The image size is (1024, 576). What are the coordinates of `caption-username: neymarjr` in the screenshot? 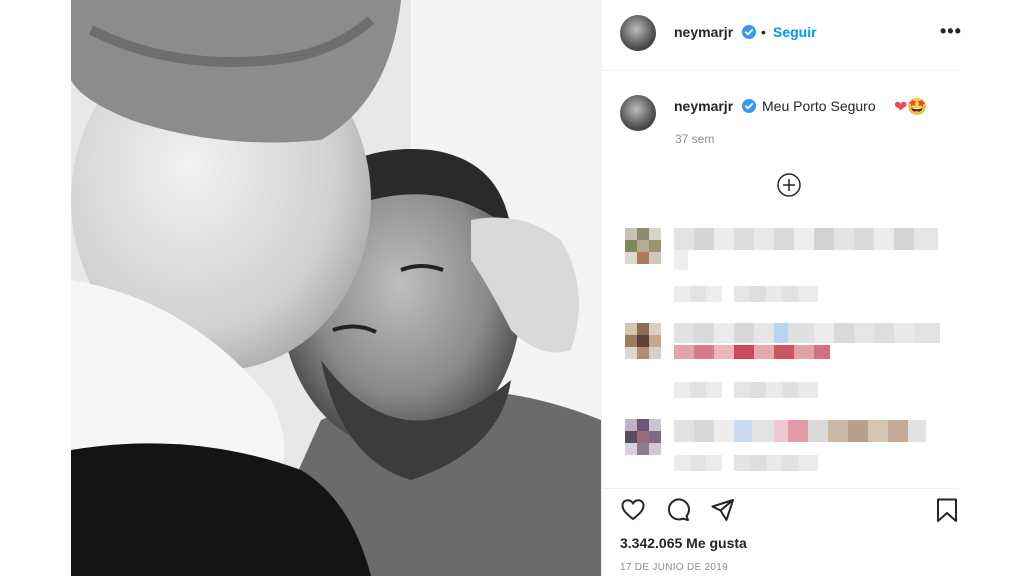 It's located at (703, 106).